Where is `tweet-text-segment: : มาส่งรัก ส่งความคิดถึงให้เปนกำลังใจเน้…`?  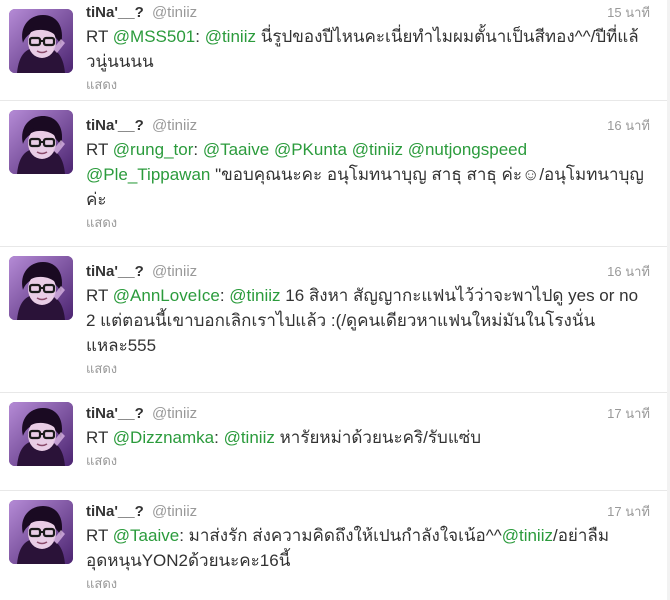 tweet-text-segment: : มาส่งรัก ส่งความคิดถึงให้เปนกำลังใจเน้… is located at coordinates (340, 535).